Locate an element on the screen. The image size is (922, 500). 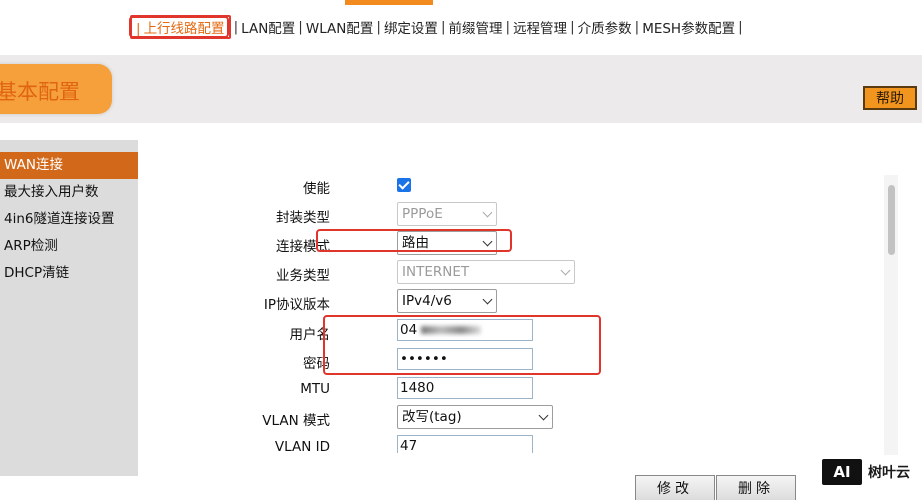
nav-tab-media: 介质参数 is located at coordinates (605, 27).